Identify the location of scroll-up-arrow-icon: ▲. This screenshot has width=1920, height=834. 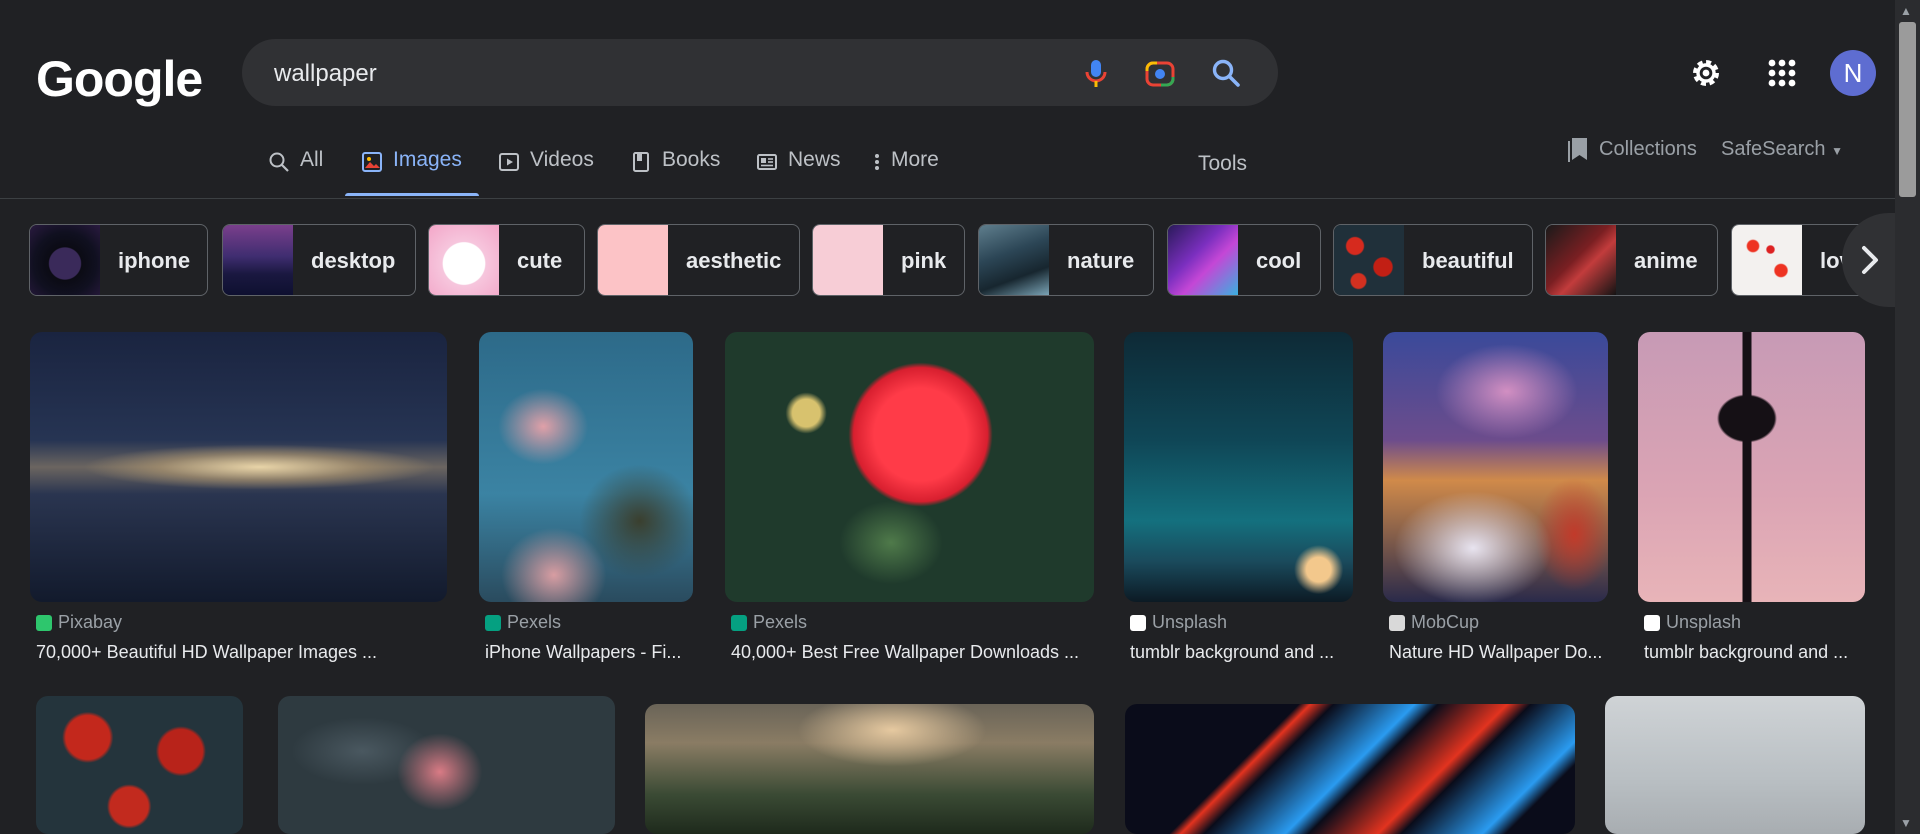
(1906, 11).